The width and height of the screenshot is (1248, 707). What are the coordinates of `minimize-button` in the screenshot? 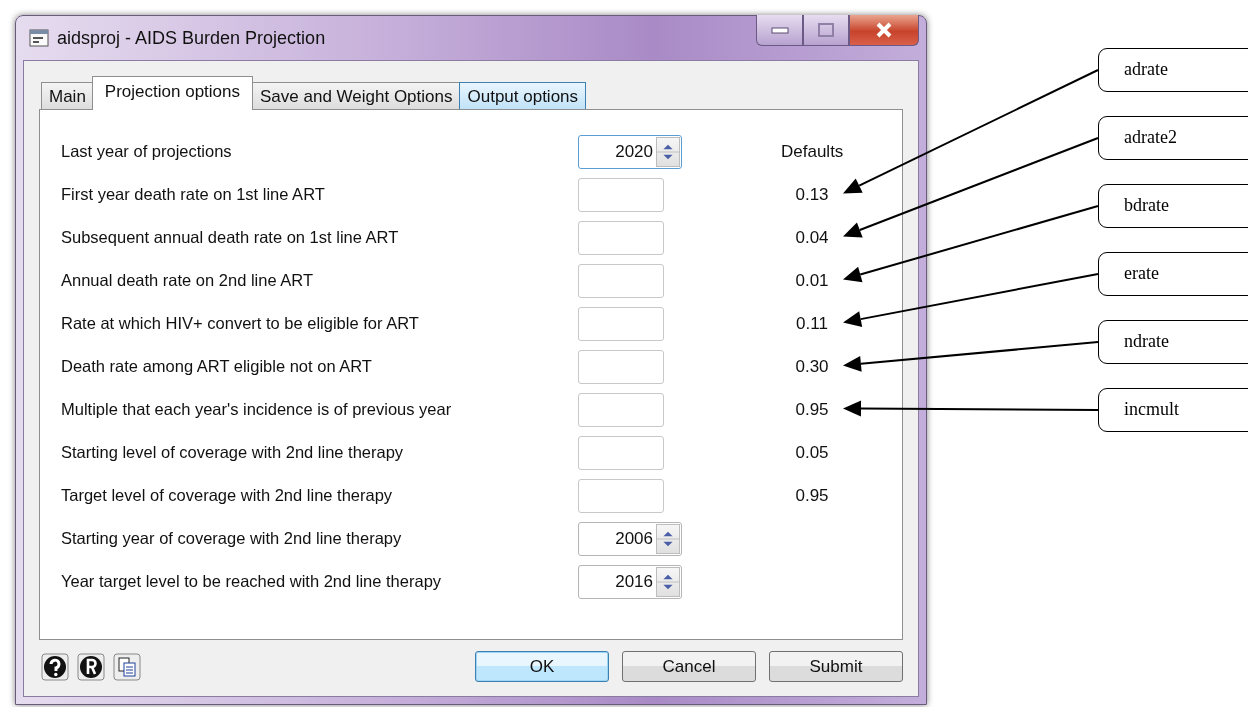 It's located at (779, 30).